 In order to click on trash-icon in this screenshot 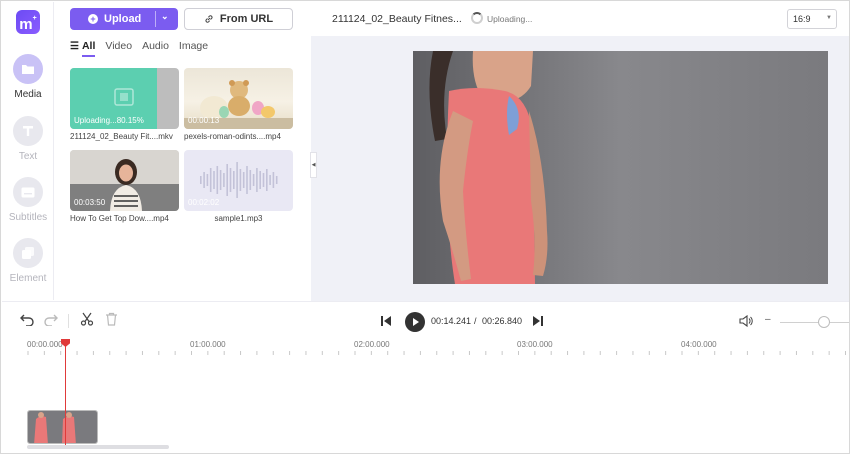, I will do `click(111, 319)`.